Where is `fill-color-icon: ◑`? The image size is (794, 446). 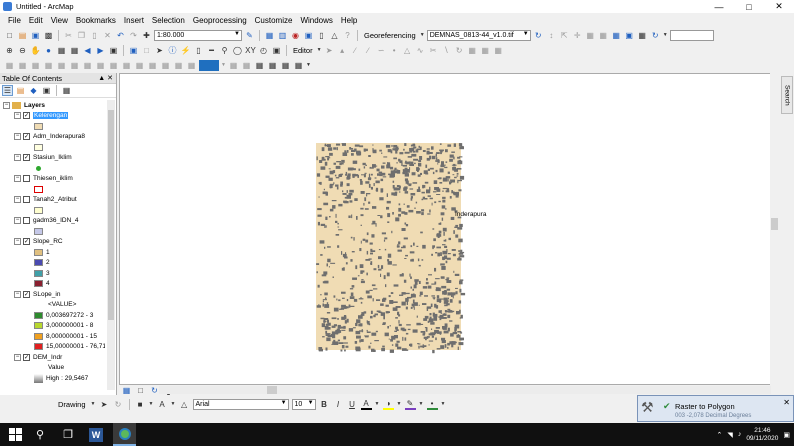
fill-color-icon: ◑ is located at coordinates (388, 404).